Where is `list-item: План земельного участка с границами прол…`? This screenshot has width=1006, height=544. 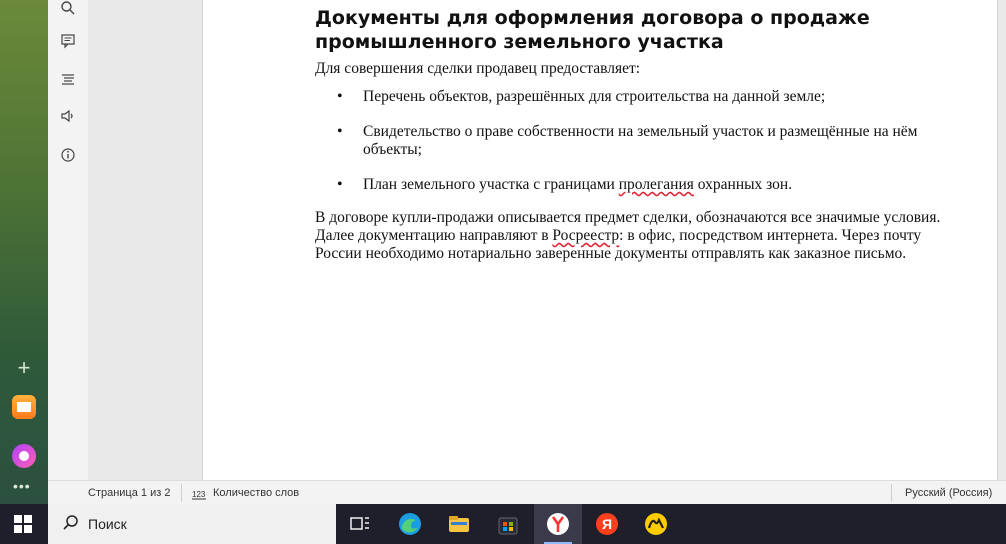 list-item: План земельного участка с границами прол… is located at coordinates (635, 185).